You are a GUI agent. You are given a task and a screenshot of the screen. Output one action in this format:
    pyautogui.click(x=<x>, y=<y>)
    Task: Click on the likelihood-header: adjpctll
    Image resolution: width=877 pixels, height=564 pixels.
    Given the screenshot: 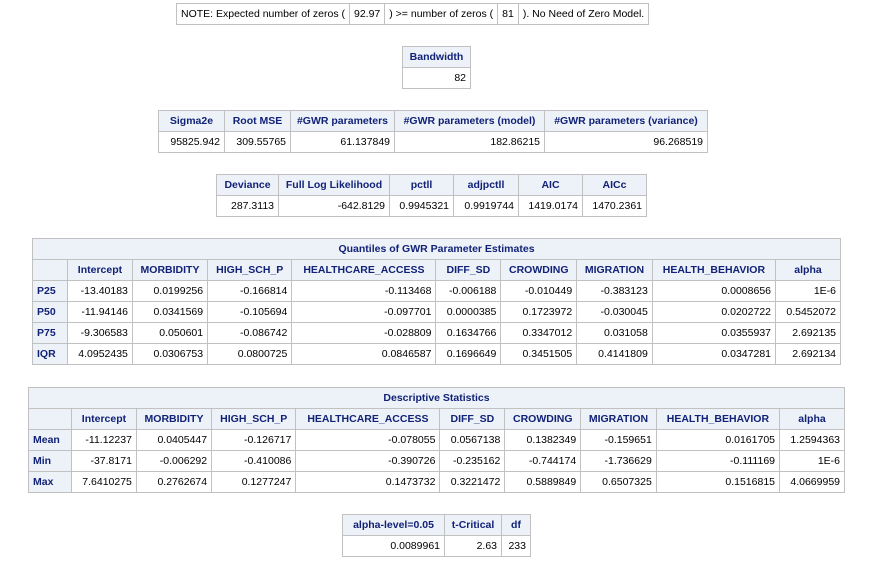 What is the action you would take?
    pyautogui.click(x=486, y=185)
    